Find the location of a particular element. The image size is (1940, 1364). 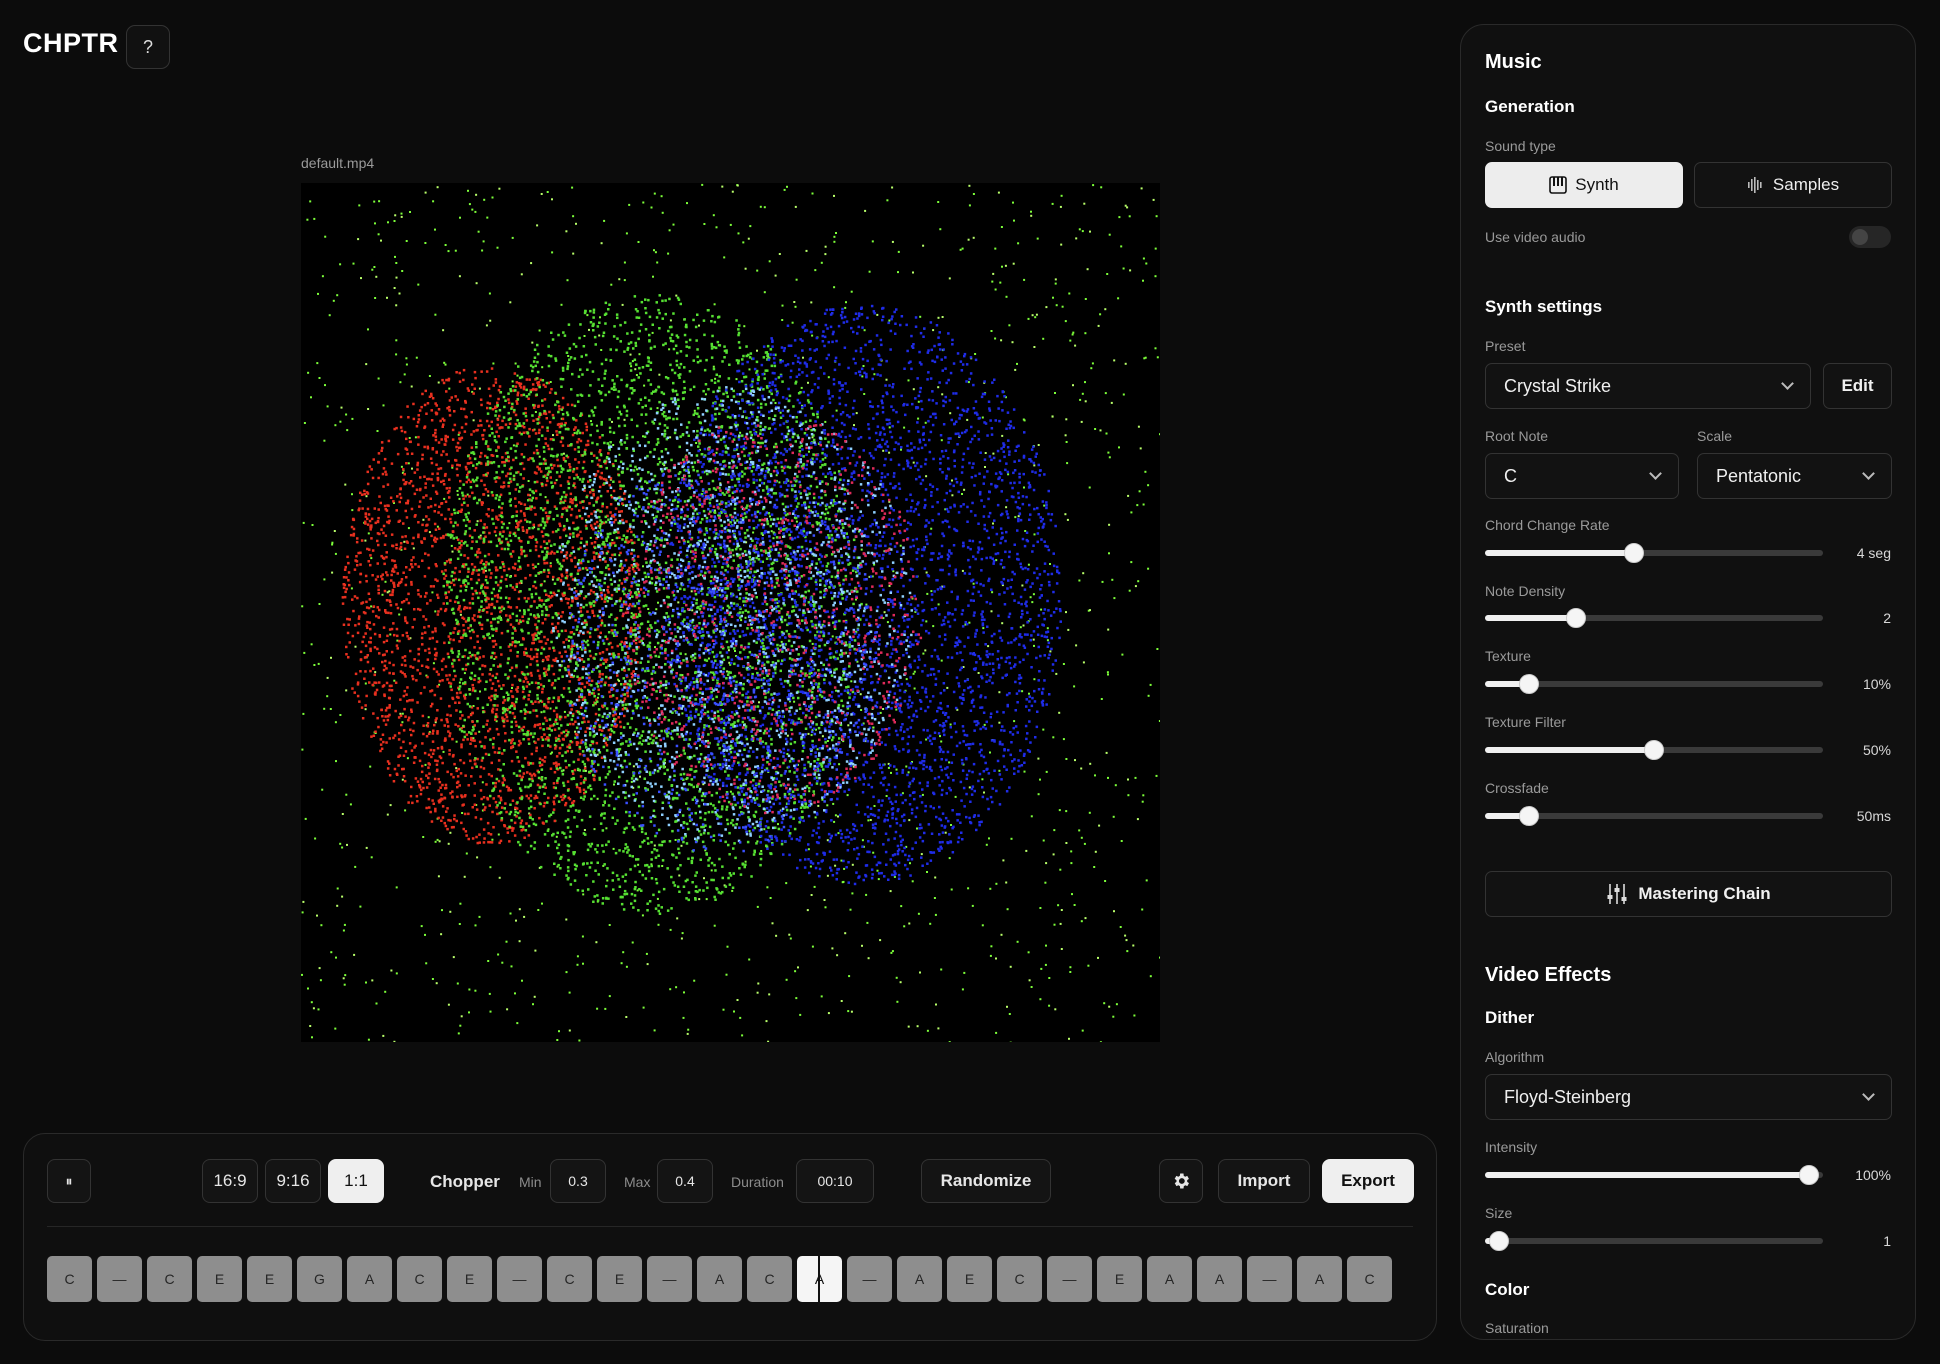

aspect-label: 16:9 is located at coordinates (230, 1180).